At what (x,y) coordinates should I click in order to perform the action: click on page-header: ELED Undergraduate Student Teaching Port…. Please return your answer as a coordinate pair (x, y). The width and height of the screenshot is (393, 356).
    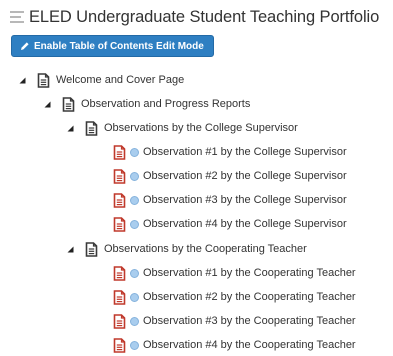
    Looking at the image, I should click on (194, 17).